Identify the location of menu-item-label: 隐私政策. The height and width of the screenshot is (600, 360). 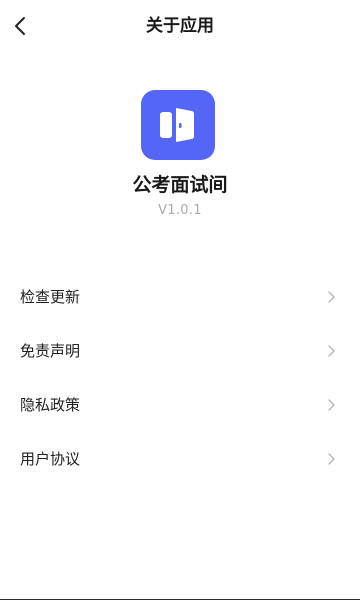
(50, 405).